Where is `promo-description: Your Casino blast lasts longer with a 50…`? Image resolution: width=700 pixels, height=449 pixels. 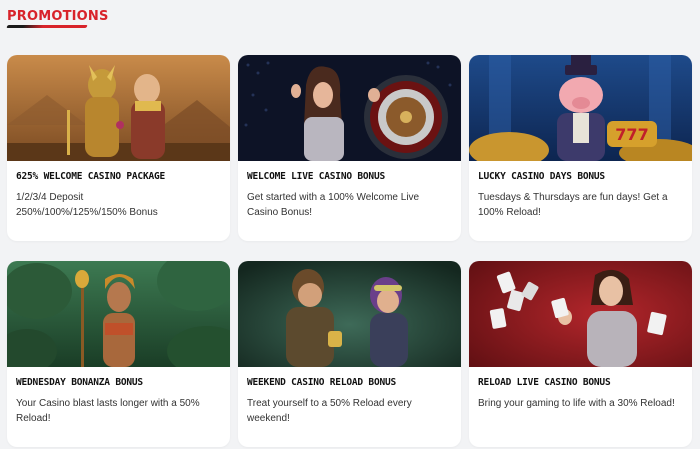
promo-description: Your Casino blast lasts longer with a 50… is located at coordinates (108, 411).